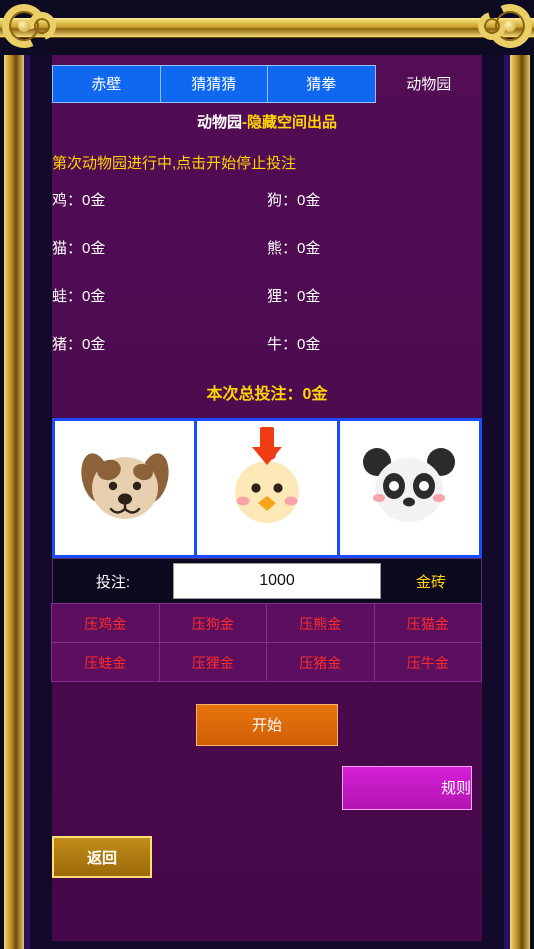  What do you see at coordinates (321, 84) in the screenshot?
I see `tab-rps: 猜拳` at bounding box center [321, 84].